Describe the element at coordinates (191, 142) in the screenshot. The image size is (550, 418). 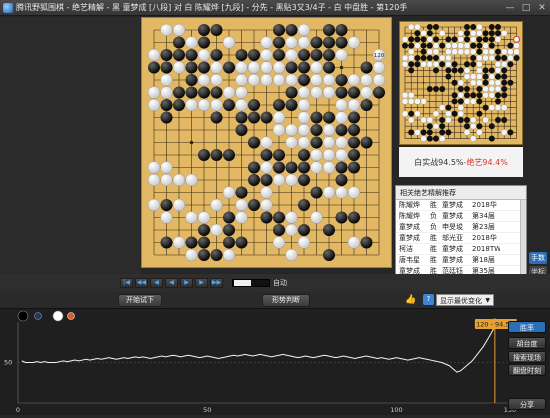
I see `star-point` at that location.